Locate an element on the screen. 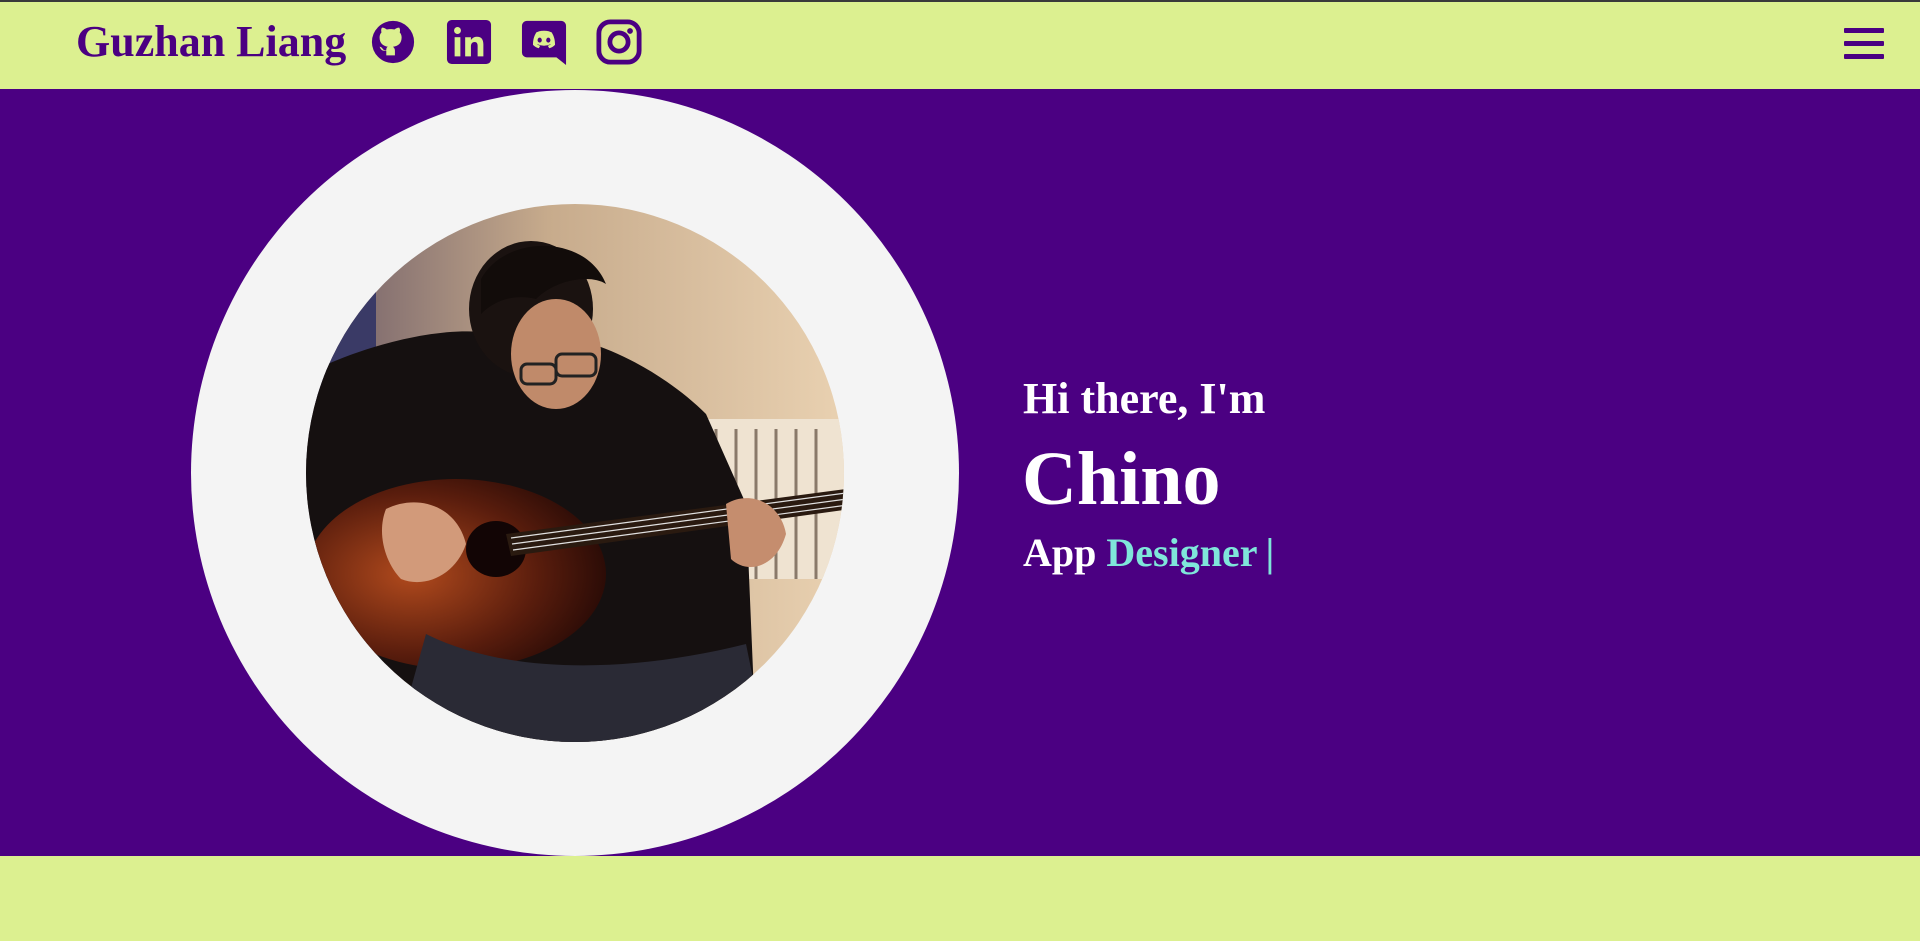 This screenshot has height=941, width=1920. typing-cursor: | is located at coordinates (1270, 552).